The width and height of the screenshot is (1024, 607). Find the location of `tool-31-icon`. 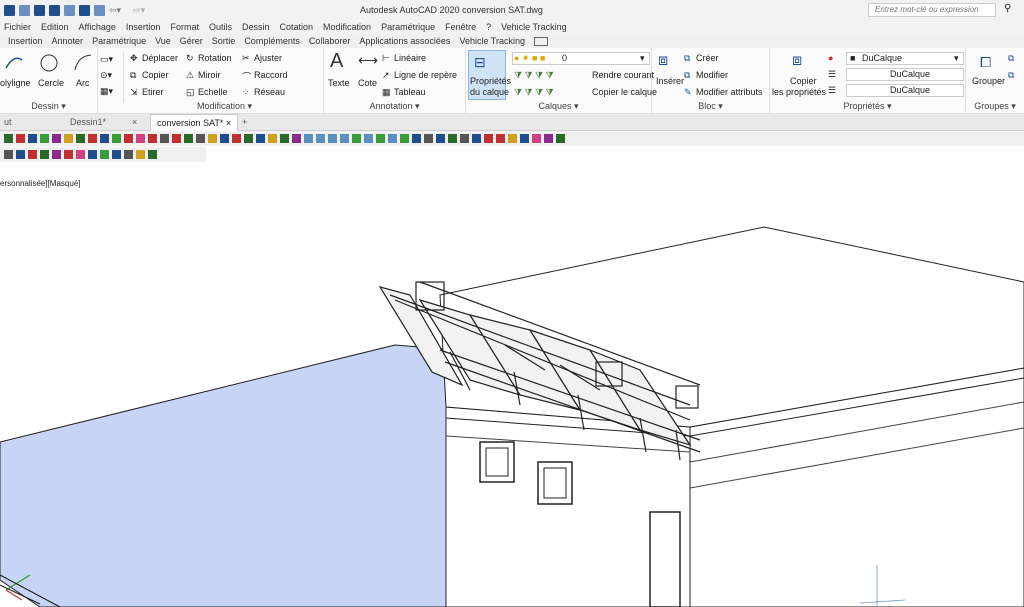

tool-31-icon is located at coordinates (368, 138).